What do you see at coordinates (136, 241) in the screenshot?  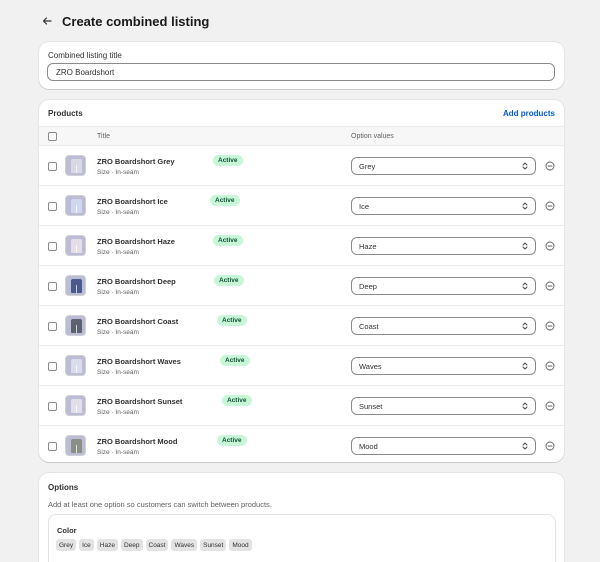 I see `product-name: ZRO Boardshort Haze` at bounding box center [136, 241].